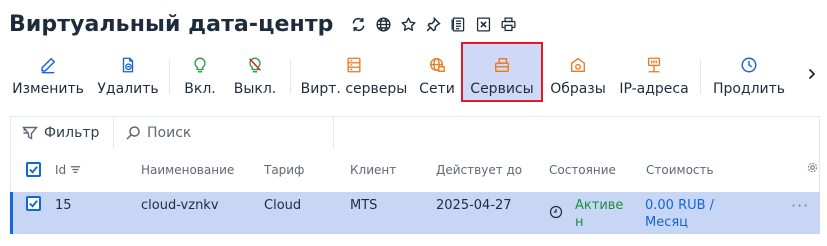 This screenshot has height=246, width=827. What do you see at coordinates (578, 77) in the screenshot?
I see `images-button: Образы` at bounding box center [578, 77].